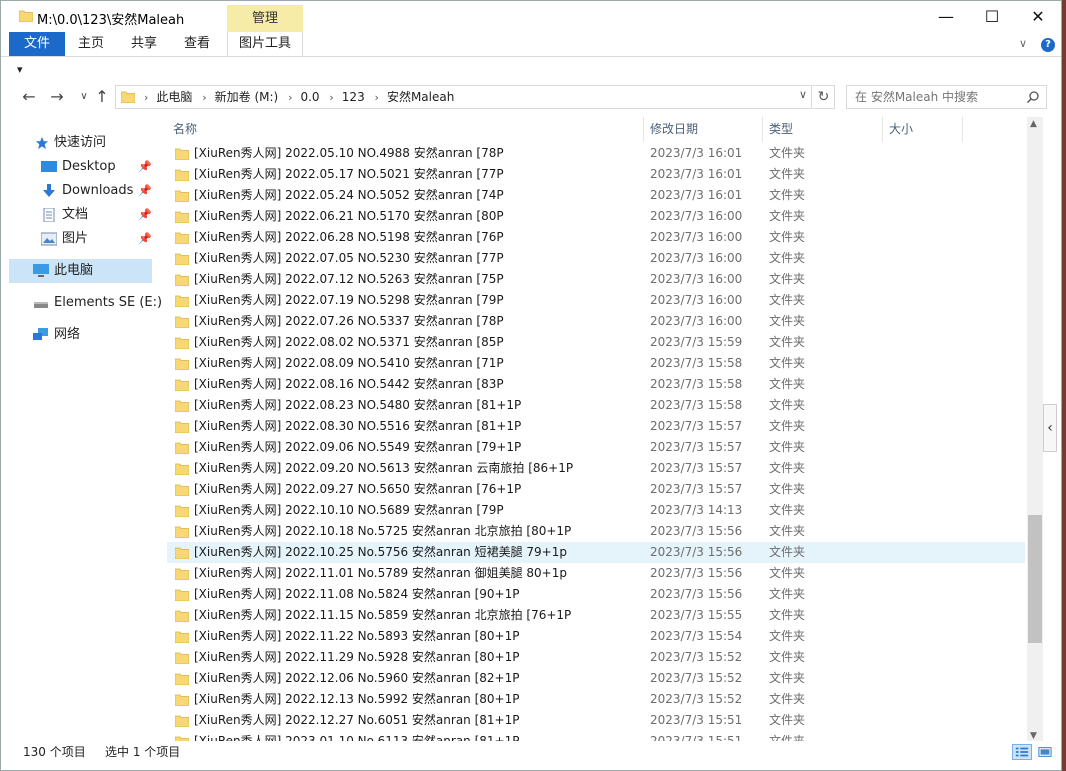 The height and width of the screenshot is (771, 1066). I want to click on scroll-up-icon: ▲, so click(1033, 124).